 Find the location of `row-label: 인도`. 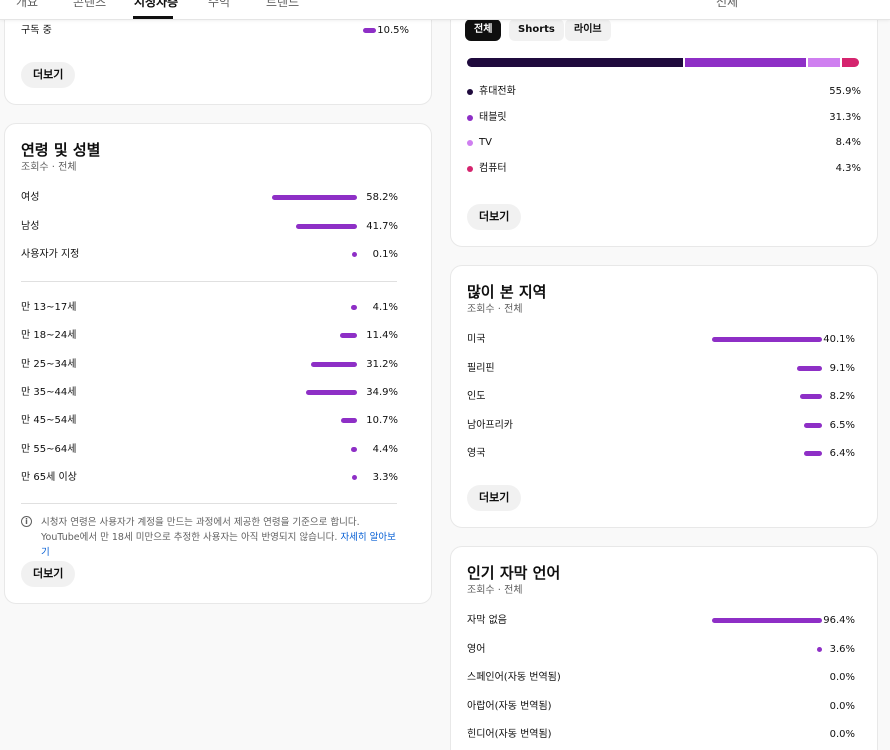

row-label: 인도 is located at coordinates (476, 396).